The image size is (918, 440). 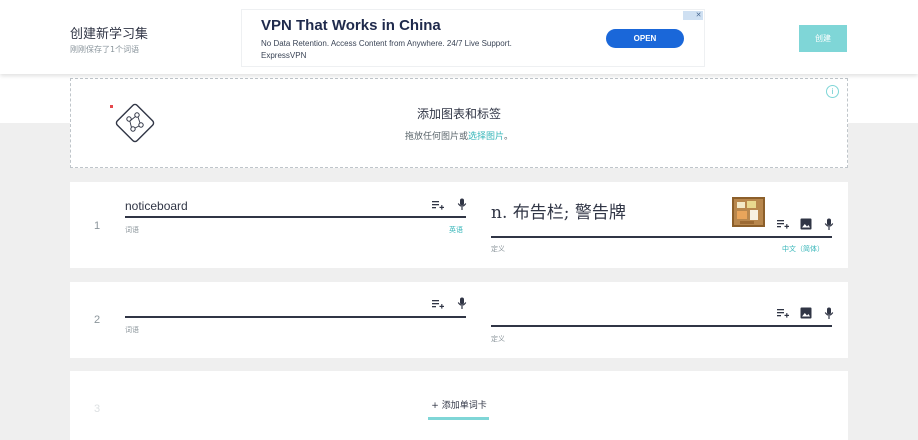 I want to click on definition-input: n. 布告栏; 警告牌, so click(x=558, y=210).